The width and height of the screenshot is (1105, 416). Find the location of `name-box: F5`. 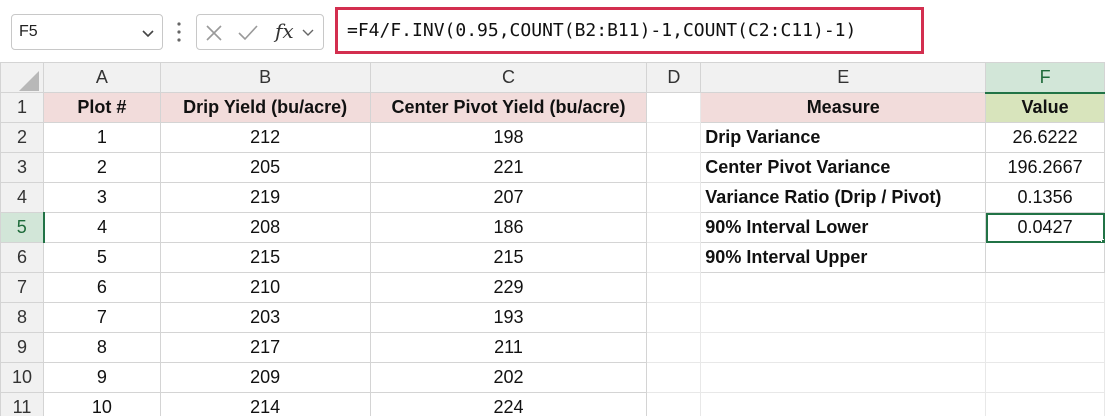

name-box: F5 is located at coordinates (87, 32).